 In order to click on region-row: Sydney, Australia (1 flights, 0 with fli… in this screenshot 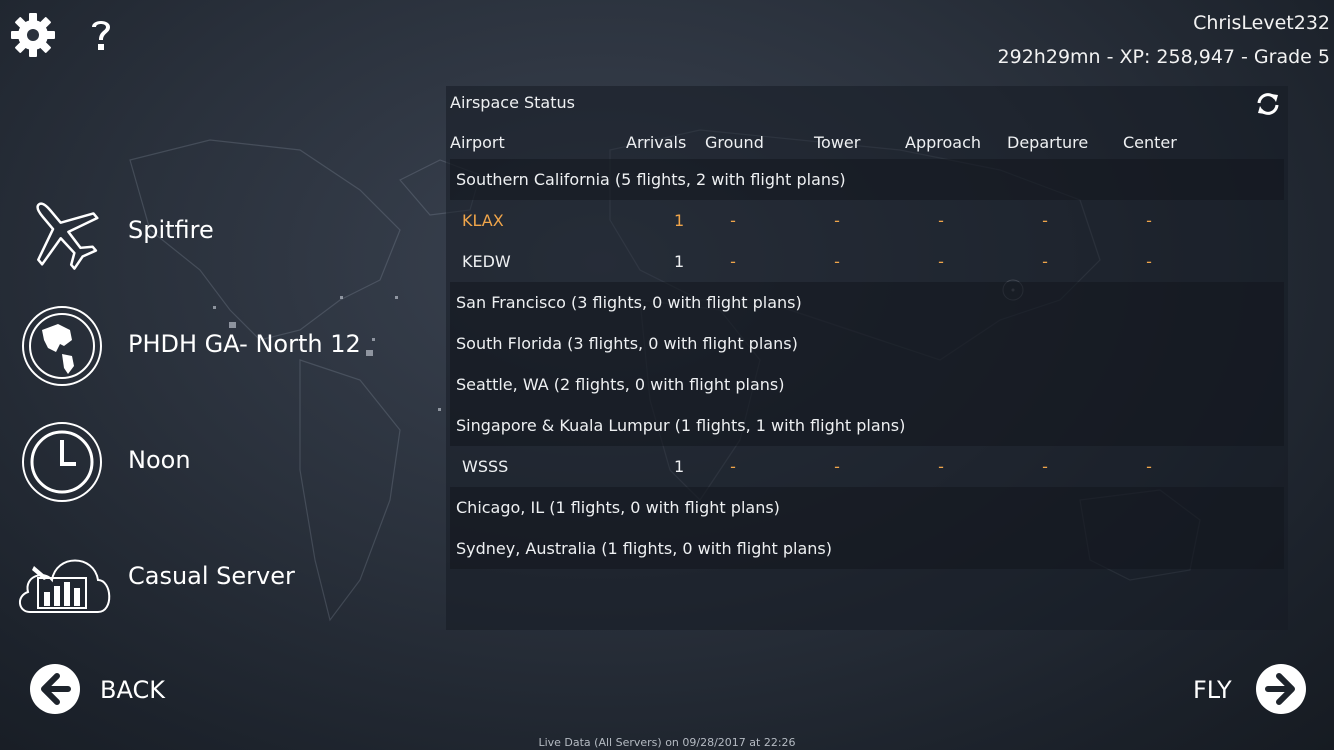, I will do `click(867, 548)`.